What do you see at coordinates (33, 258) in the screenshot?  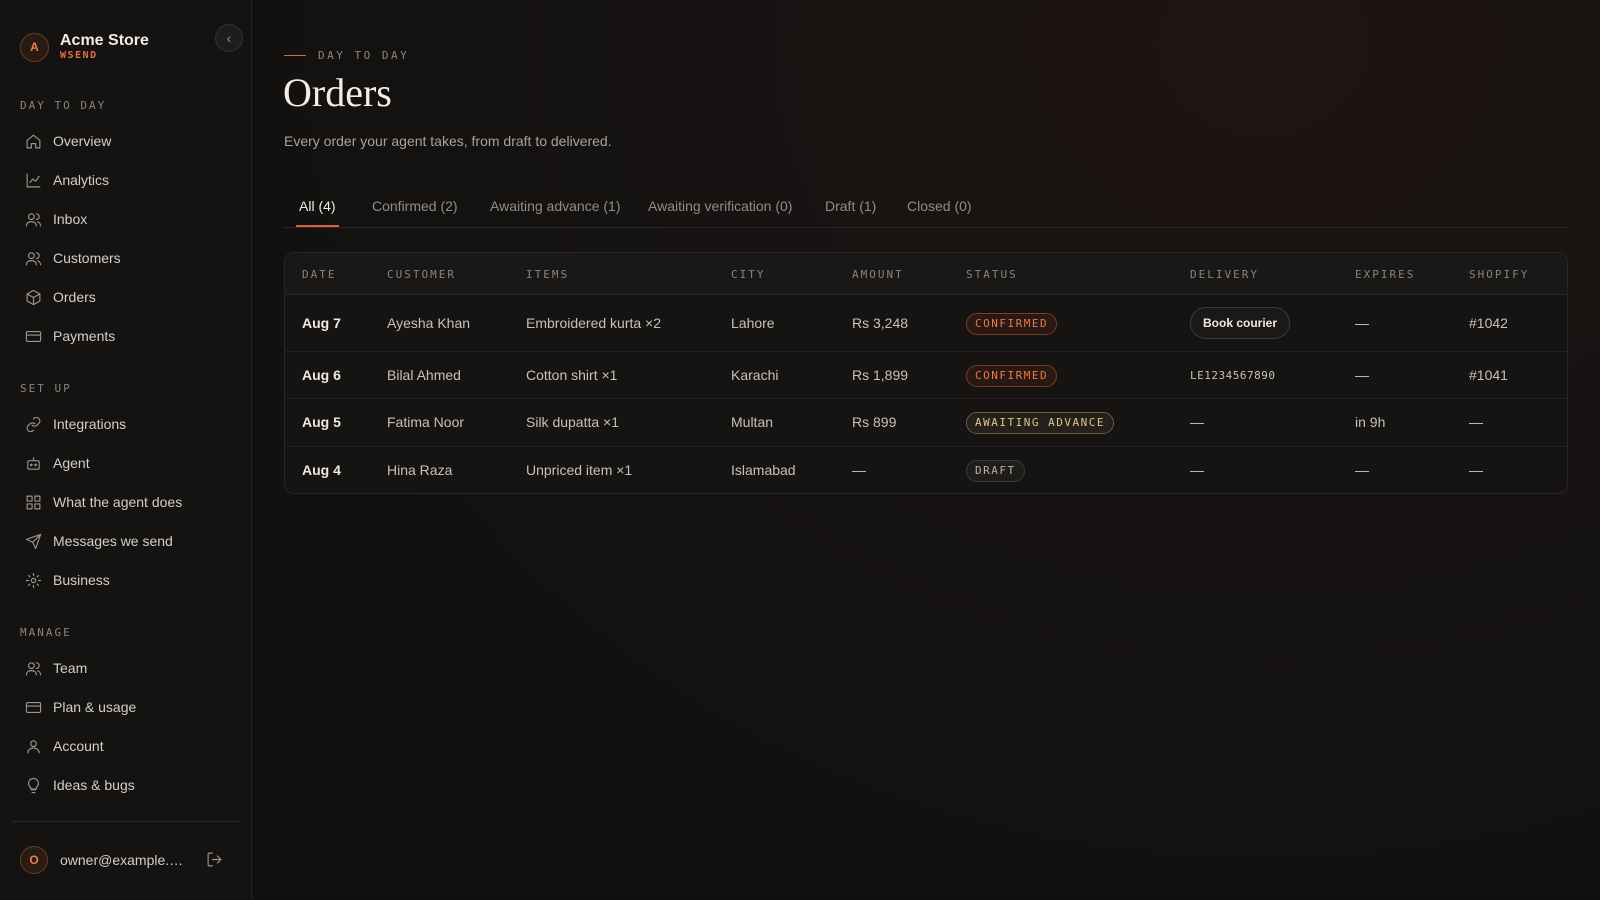 I see `users-icon` at bounding box center [33, 258].